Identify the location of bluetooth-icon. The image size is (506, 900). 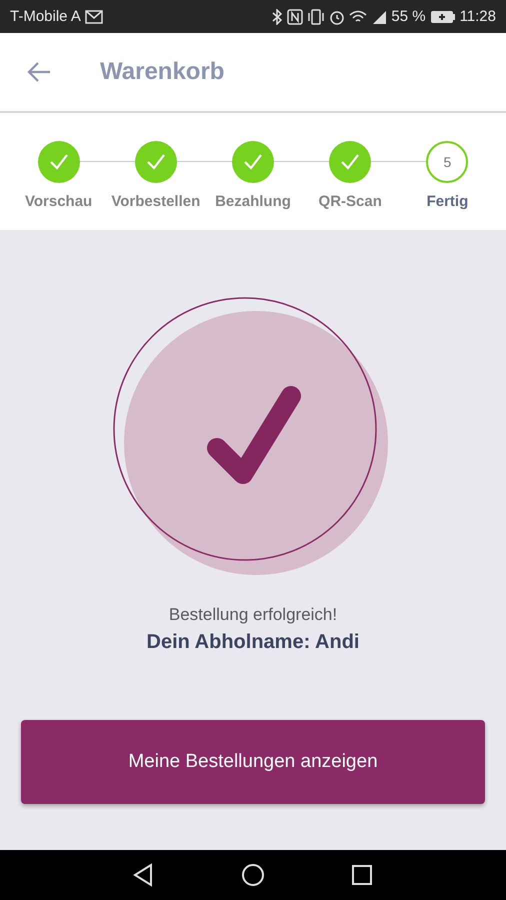
(277, 16).